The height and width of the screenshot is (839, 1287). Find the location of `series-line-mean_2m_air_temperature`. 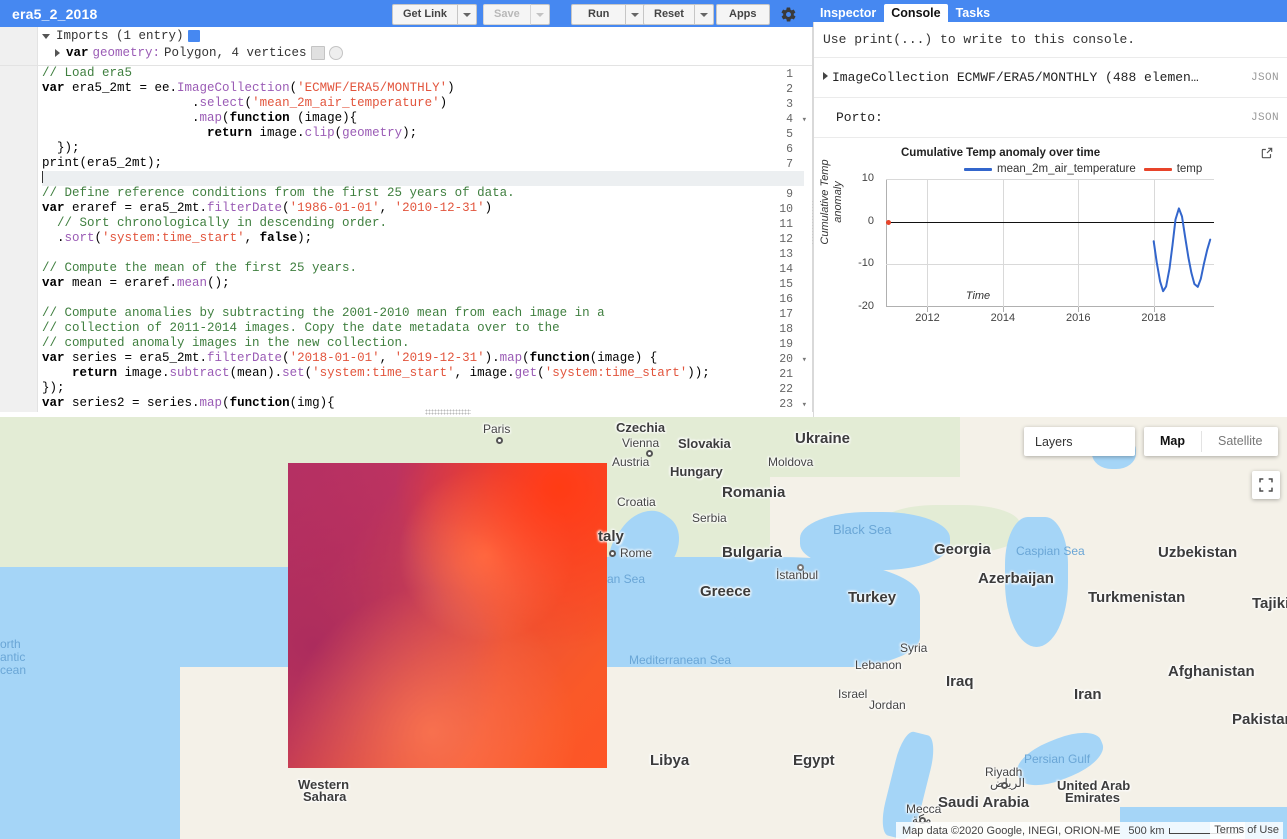

series-line-mean_2m_air_temperature is located at coordinates (1182, 250).